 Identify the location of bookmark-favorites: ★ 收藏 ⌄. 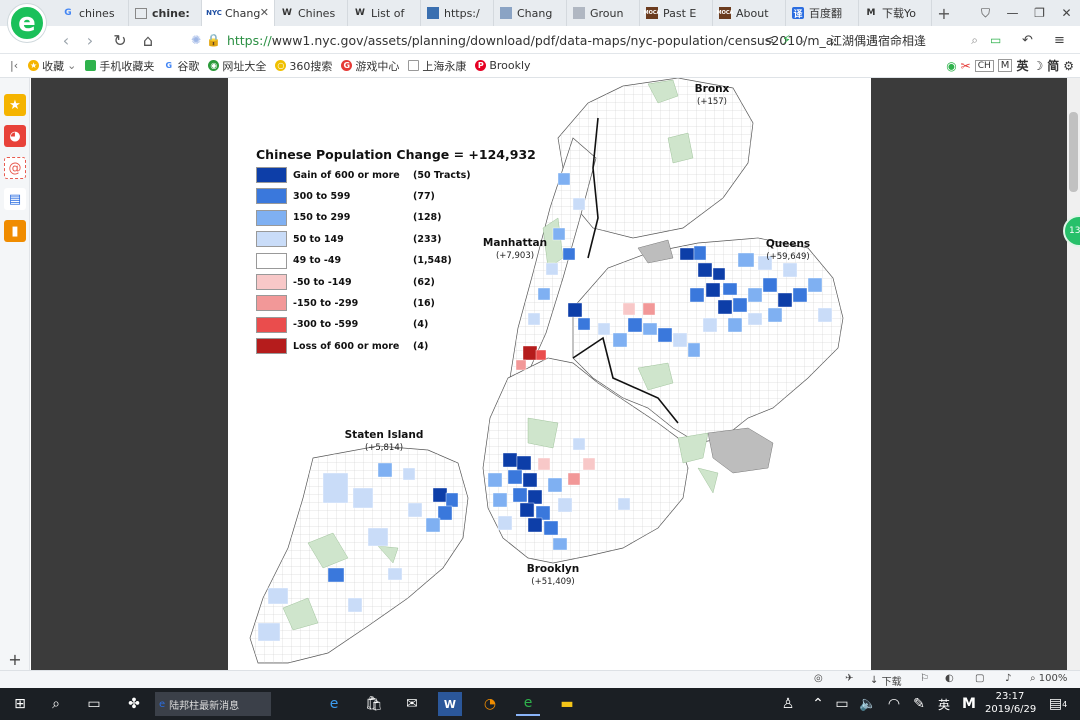
(52, 66).